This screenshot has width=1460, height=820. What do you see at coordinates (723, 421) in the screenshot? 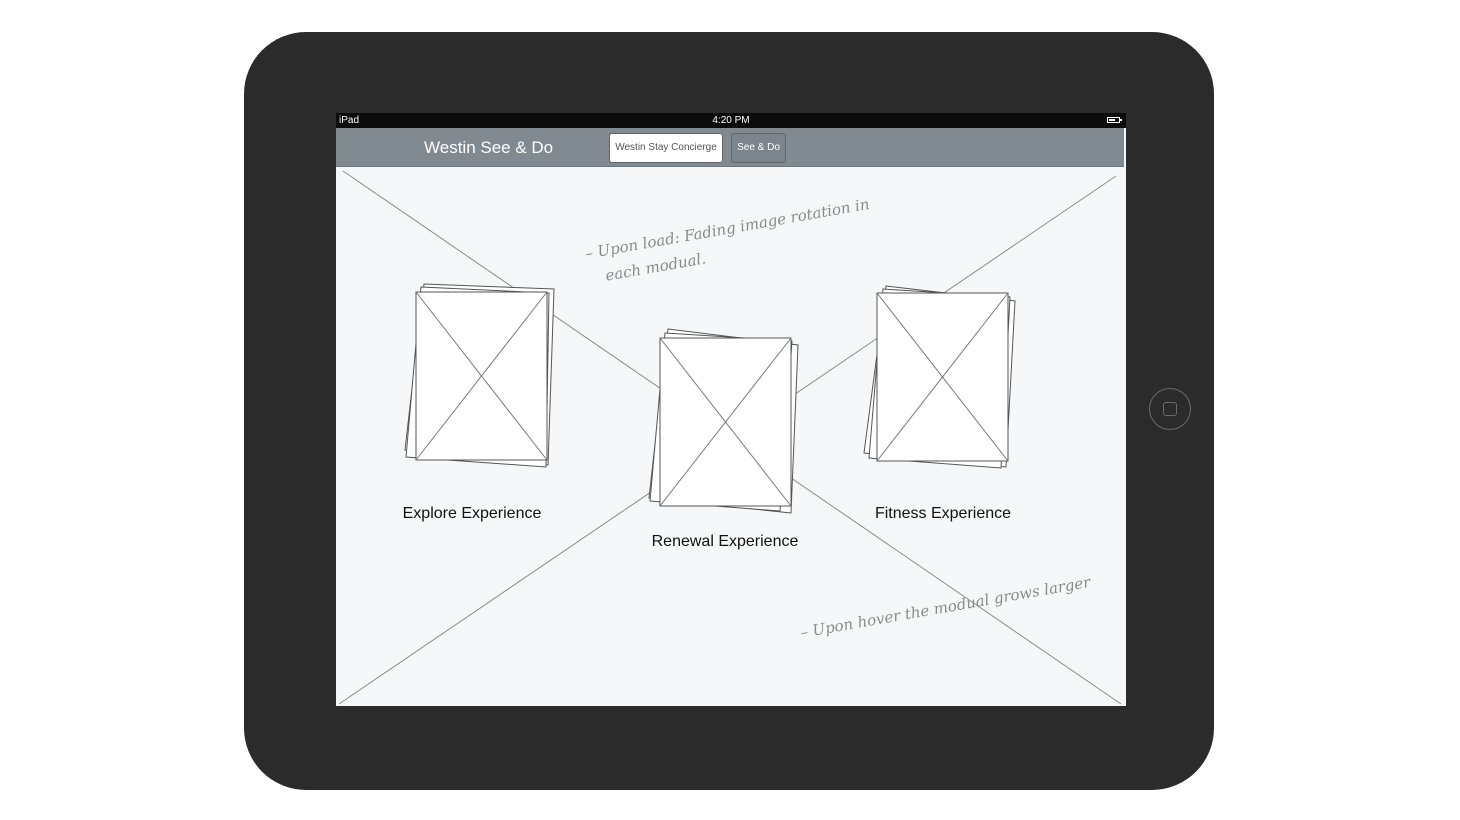
I see `renewal-image-placeholder` at bounding box center [723, 421].